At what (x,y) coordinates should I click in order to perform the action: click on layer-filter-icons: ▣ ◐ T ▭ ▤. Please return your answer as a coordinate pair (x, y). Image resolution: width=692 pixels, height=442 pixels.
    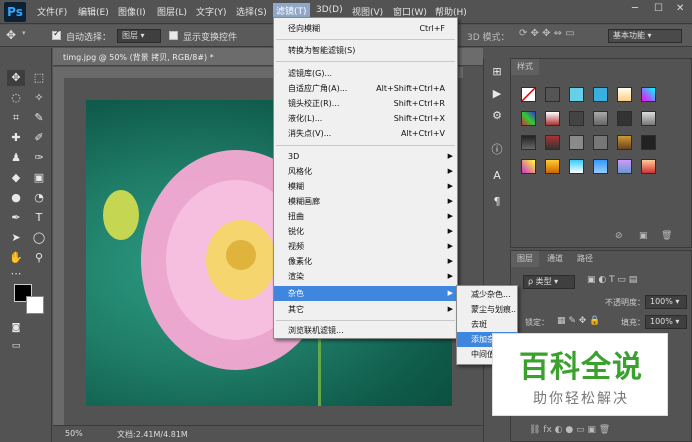
    Looking at the image, I should click on (612, 280).